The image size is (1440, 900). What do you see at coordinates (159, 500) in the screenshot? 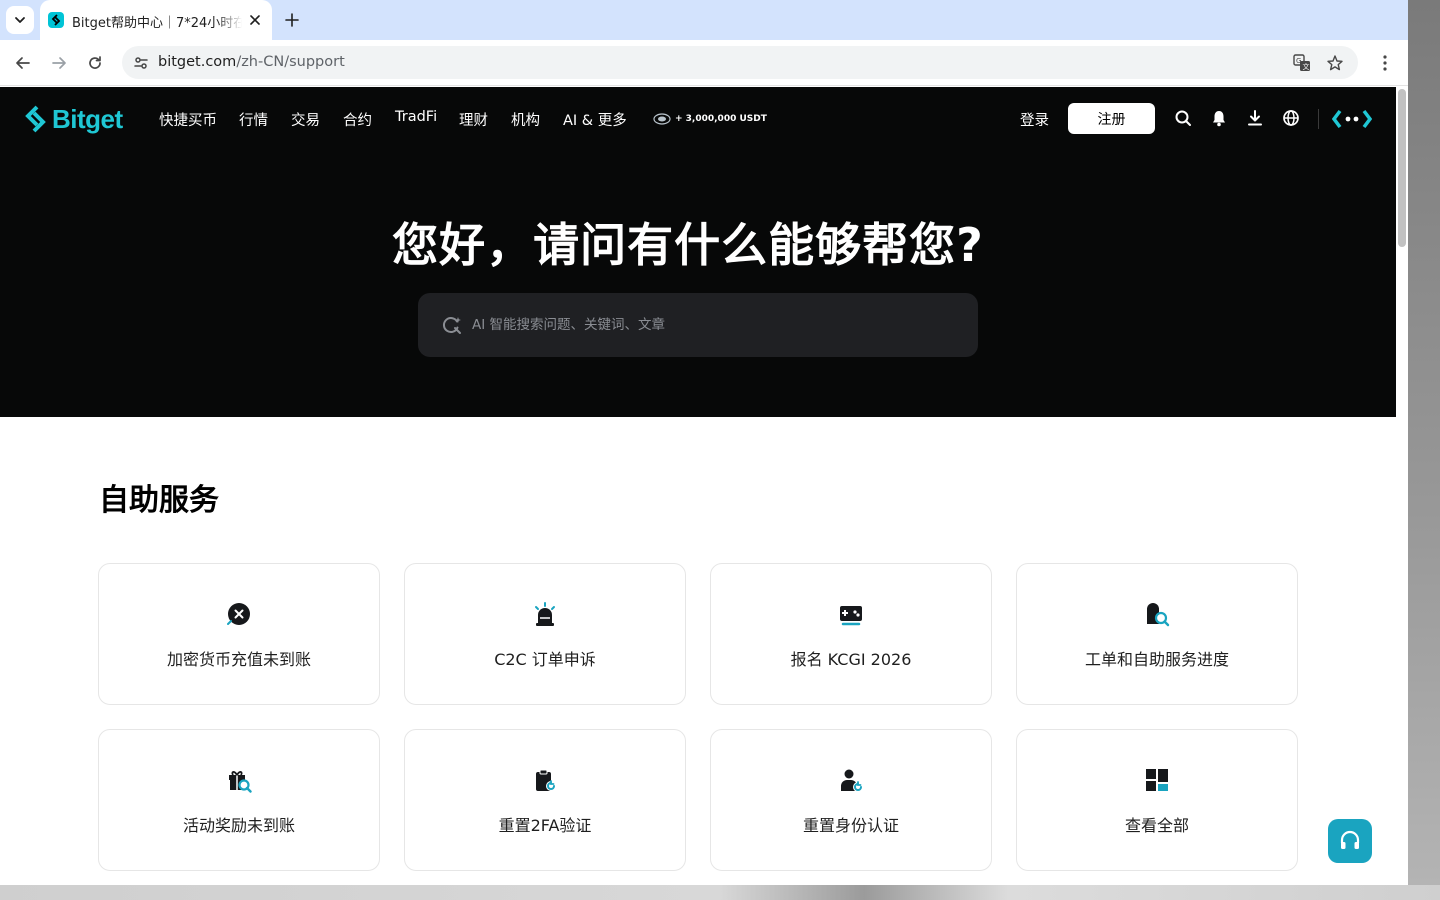
I see `self-service-title: 自助服务` at bounding box center [159, 500].